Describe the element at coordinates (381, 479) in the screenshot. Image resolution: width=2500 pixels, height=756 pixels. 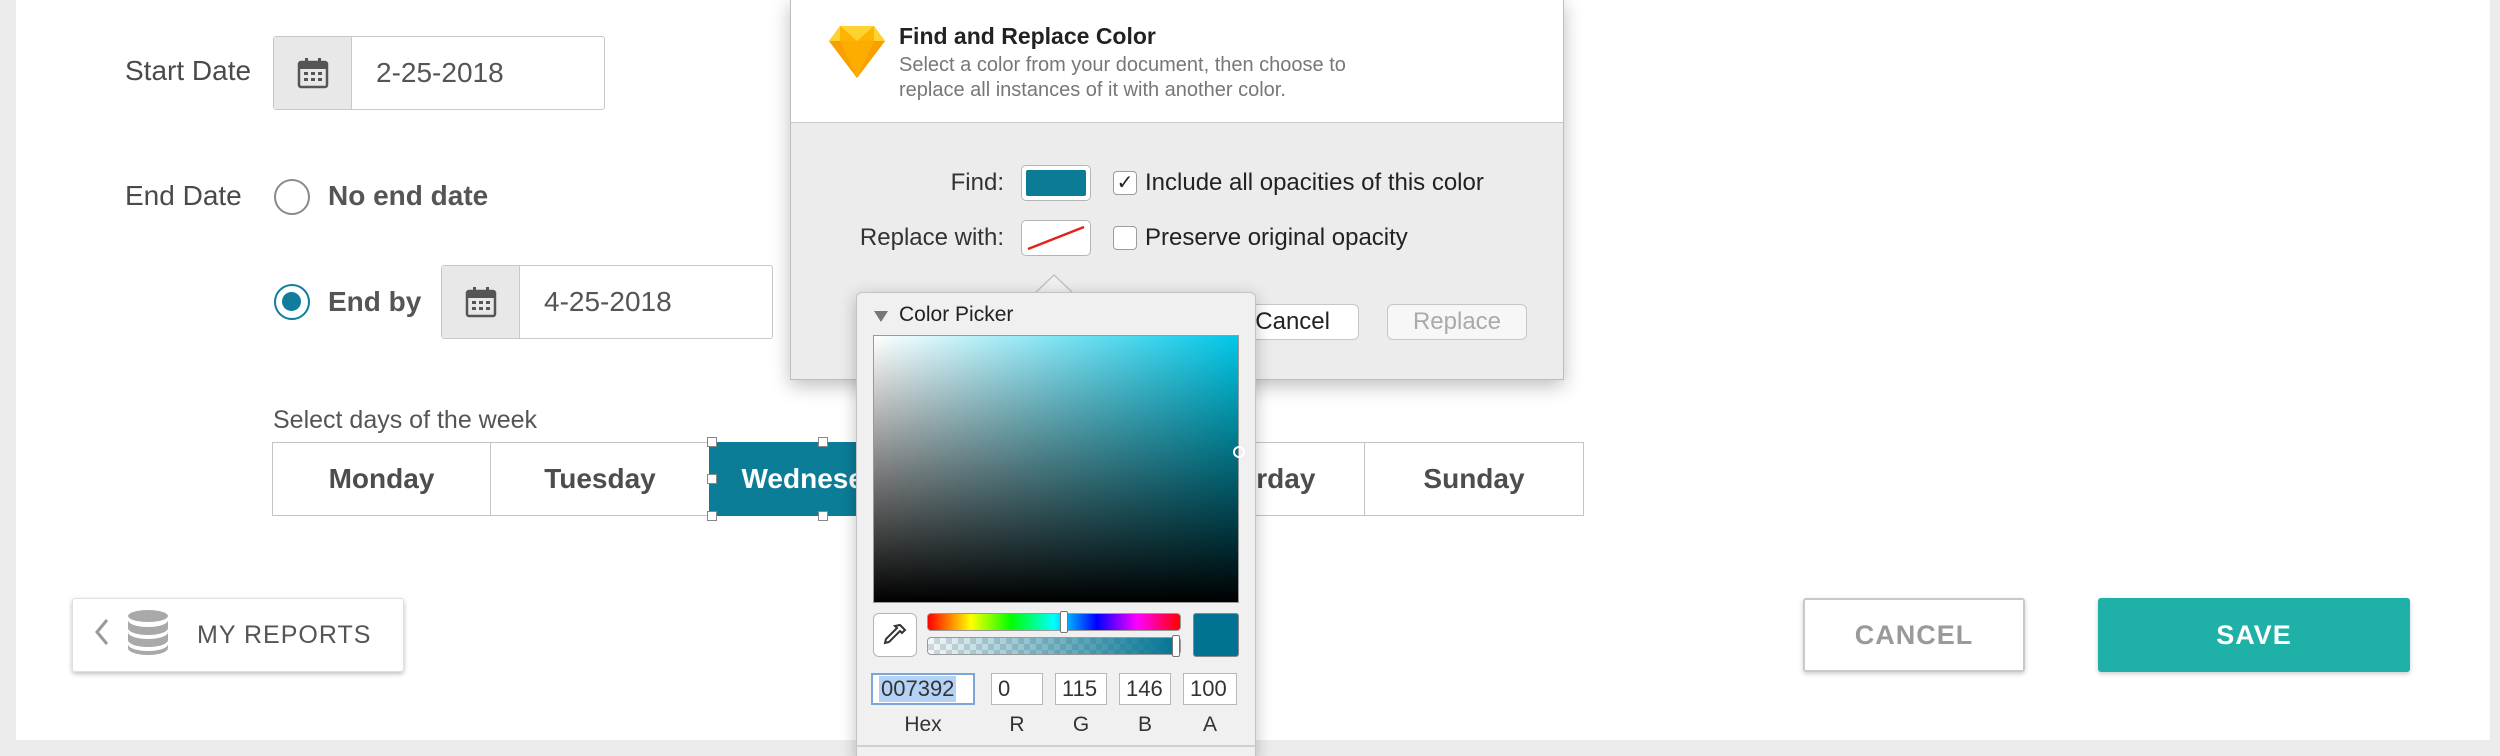
I see `day-monday: Monday` at that location.